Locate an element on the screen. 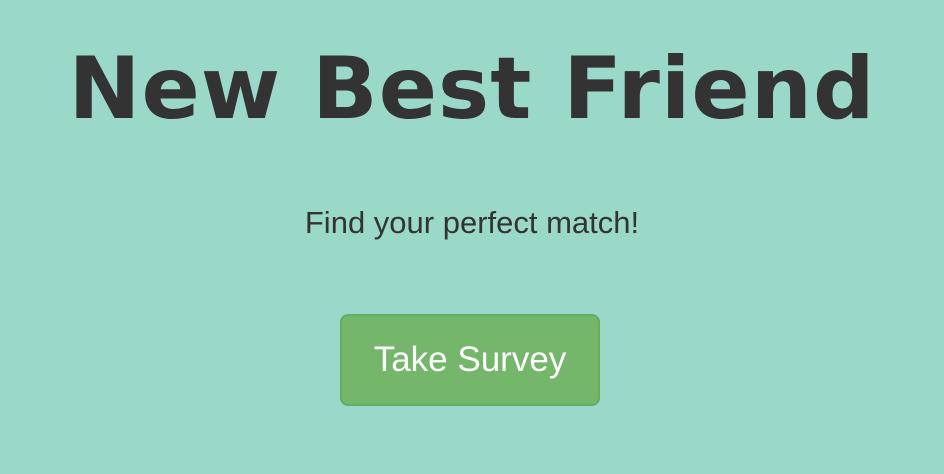 The image size is (944, 474). take-survey-button: Take Survey is located at coordinates (470, 360).